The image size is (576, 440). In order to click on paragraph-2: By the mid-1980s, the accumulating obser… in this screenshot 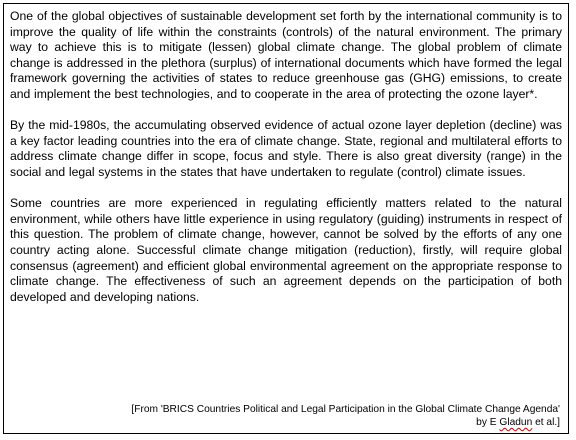, I will do `click(286, 148)`.